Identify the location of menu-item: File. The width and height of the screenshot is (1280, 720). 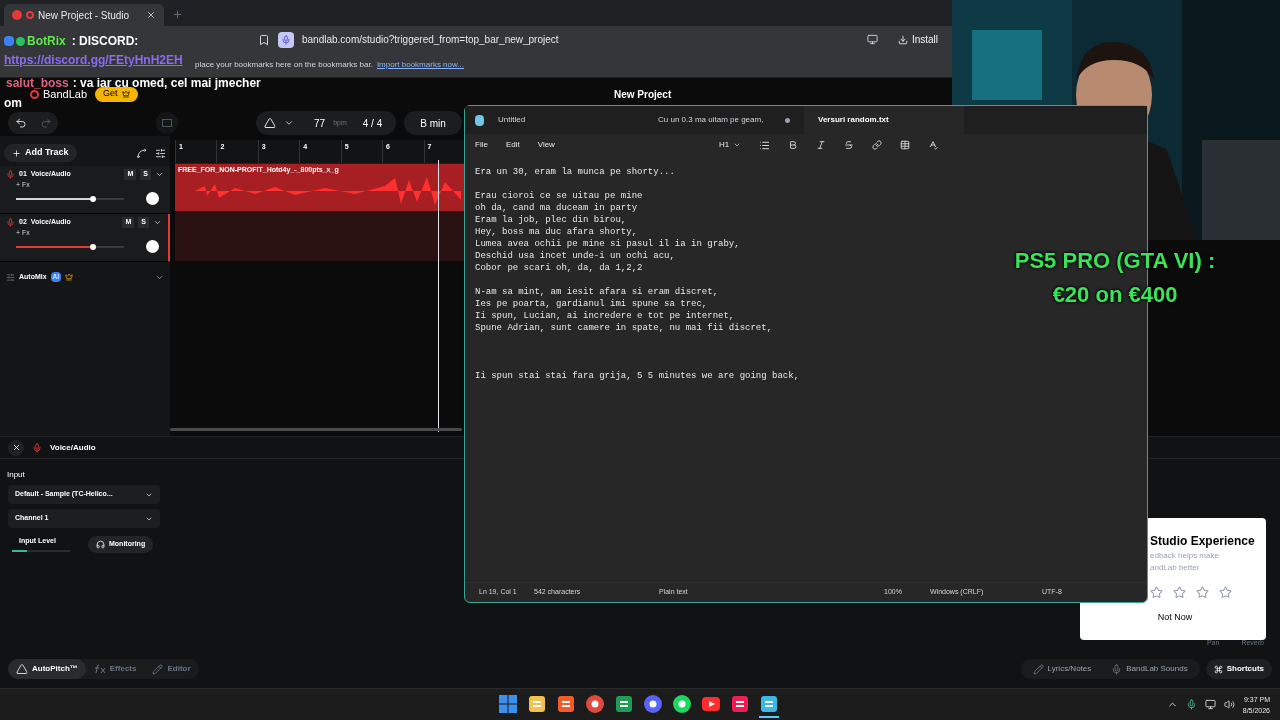
(481, 145).